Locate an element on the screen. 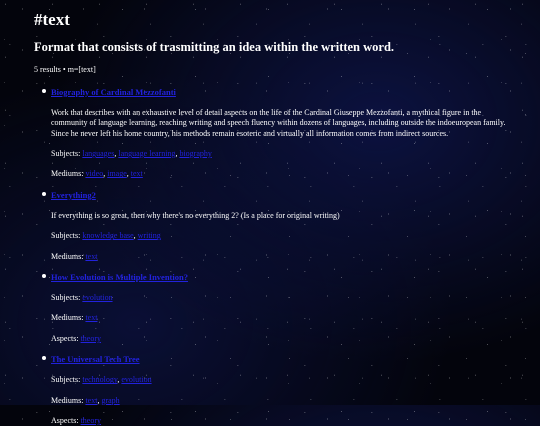  subject-link: languages is located at coordinates (98, 153).